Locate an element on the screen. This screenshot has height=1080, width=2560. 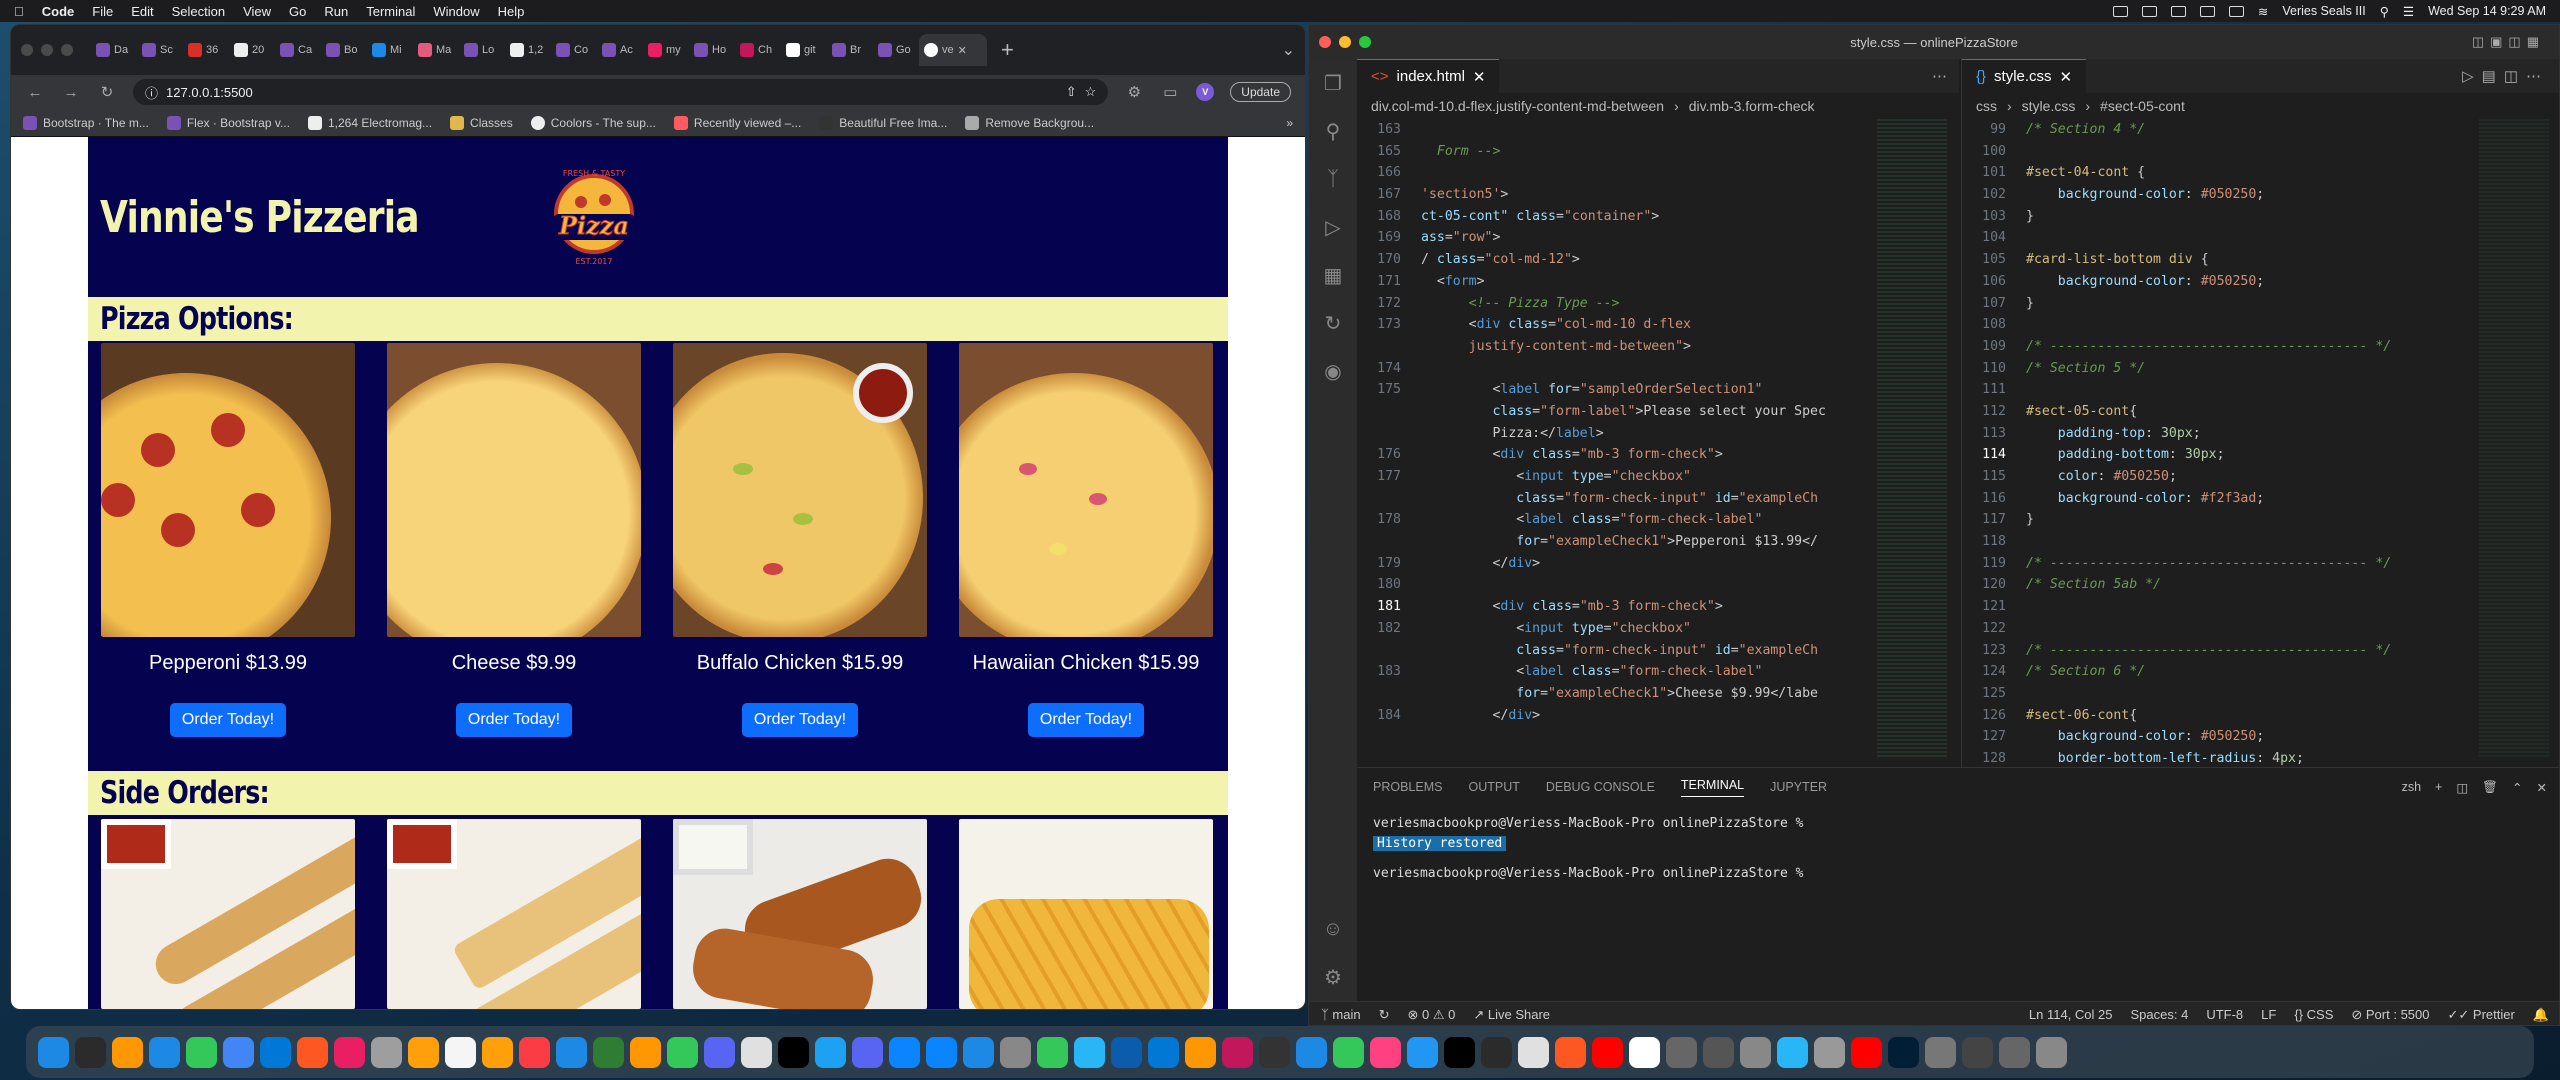
code-line: 184 </div> is located at coordinates (1658, 716).